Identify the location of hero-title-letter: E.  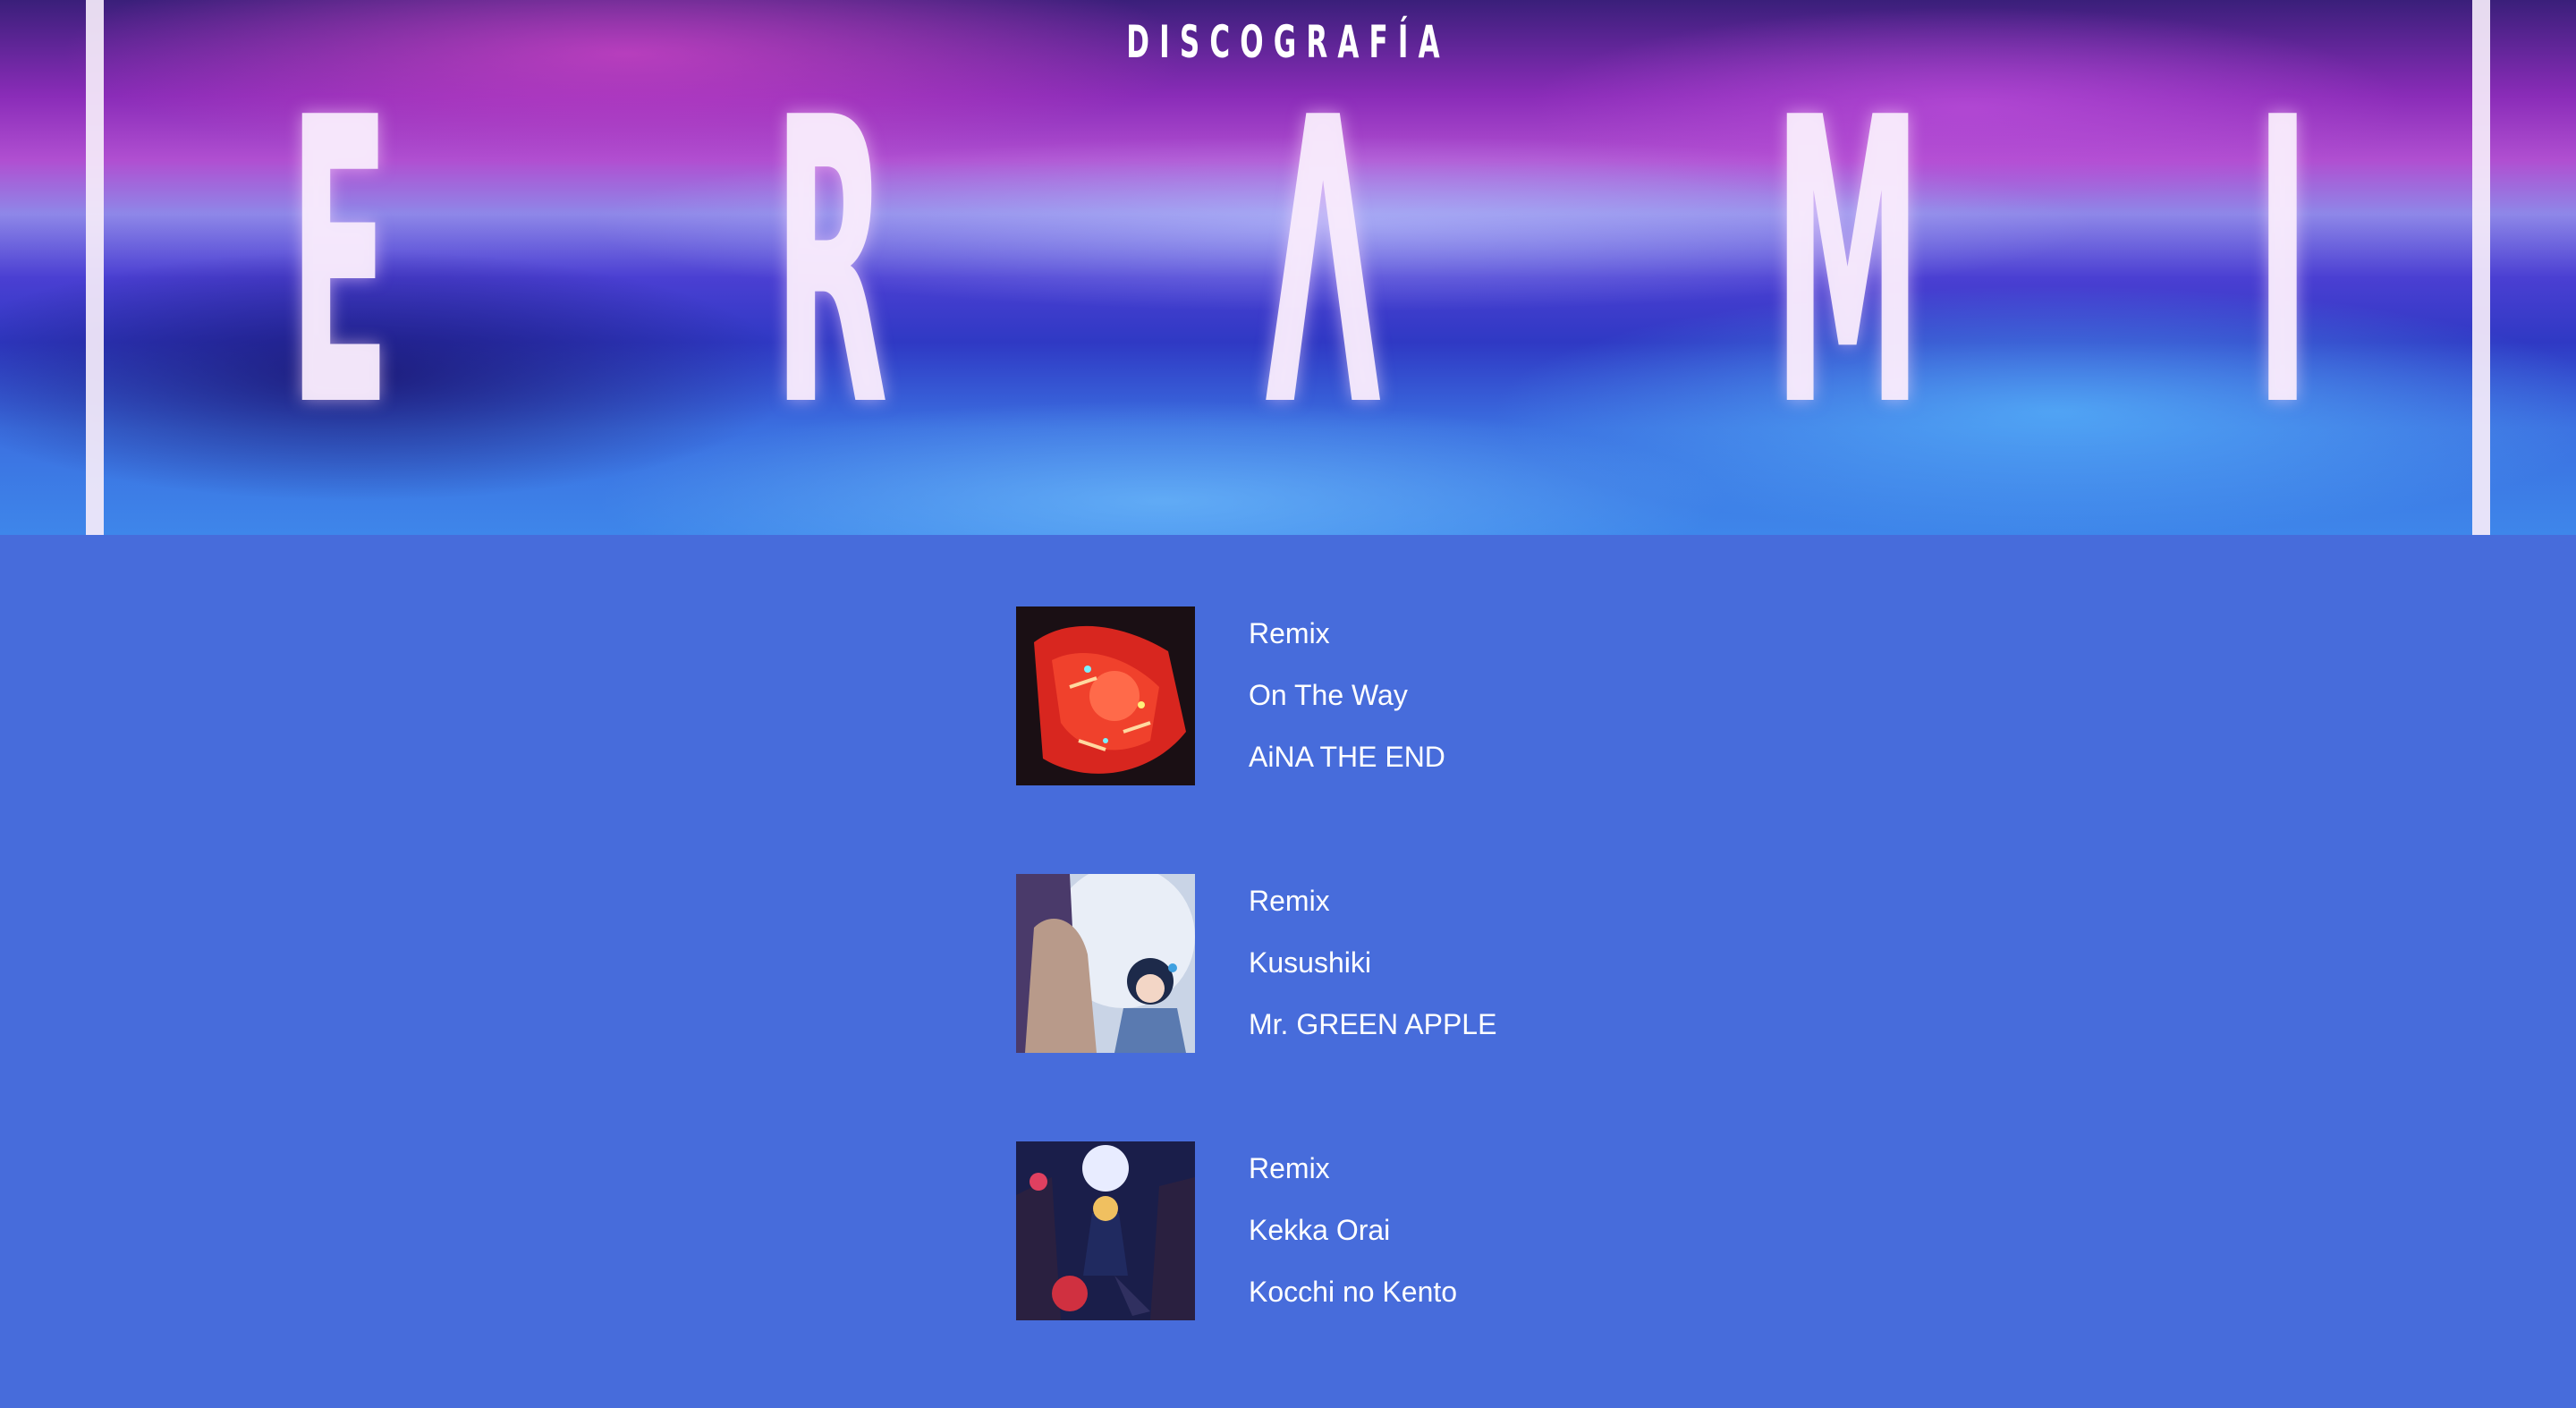
(339, 264).